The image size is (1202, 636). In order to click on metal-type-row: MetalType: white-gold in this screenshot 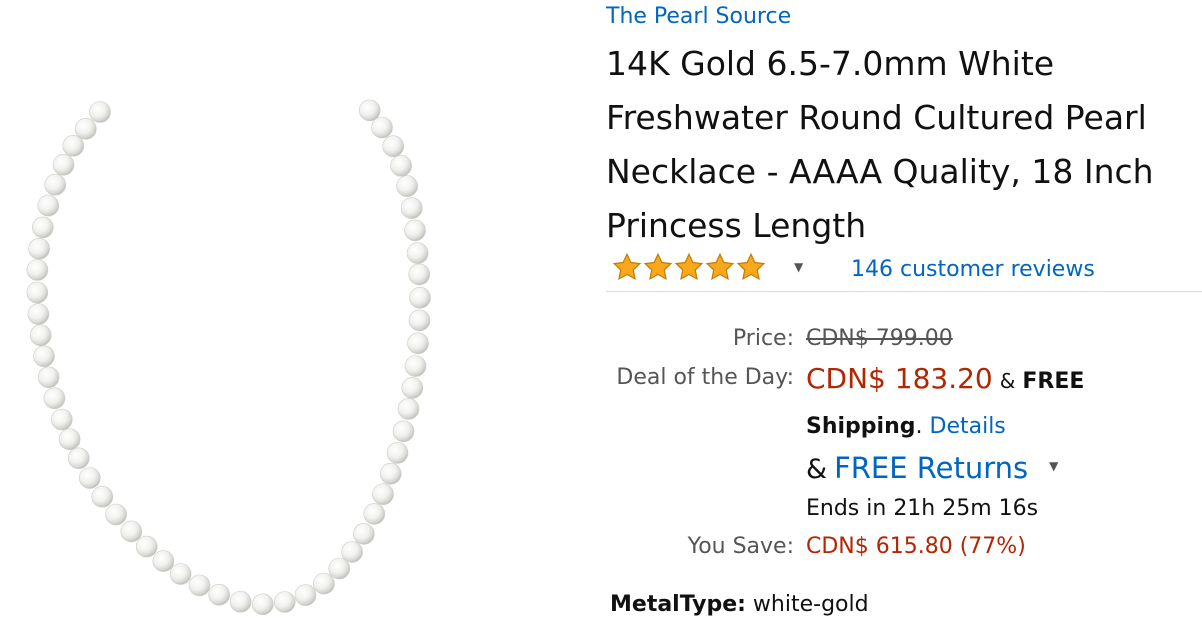, I will do `click(739, 605)`.